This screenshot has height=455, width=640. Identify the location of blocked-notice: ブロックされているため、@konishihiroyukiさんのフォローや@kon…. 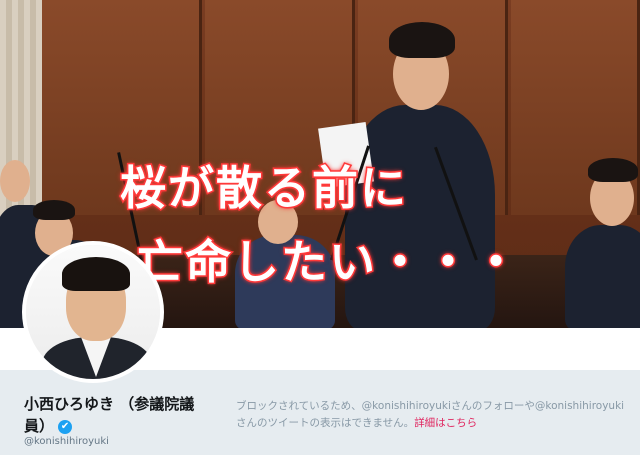
(433, 415).